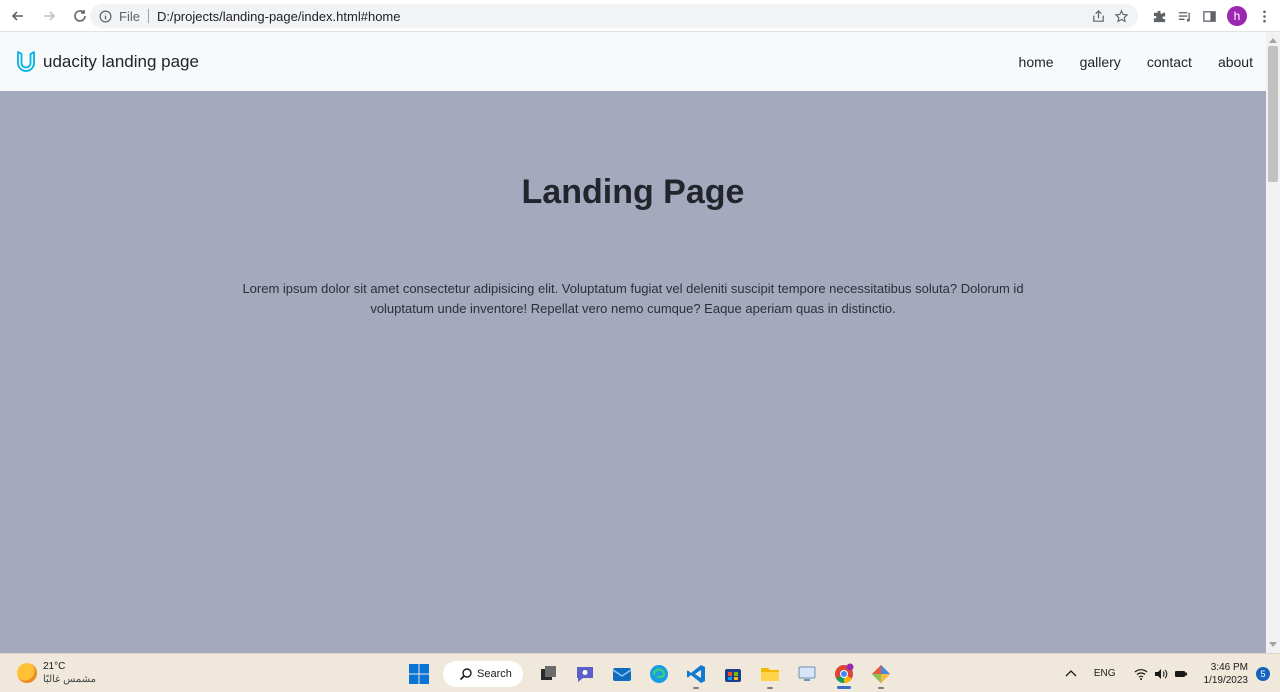  I want to click on weather-description: مشمس غالبًا, so click(69, 679).